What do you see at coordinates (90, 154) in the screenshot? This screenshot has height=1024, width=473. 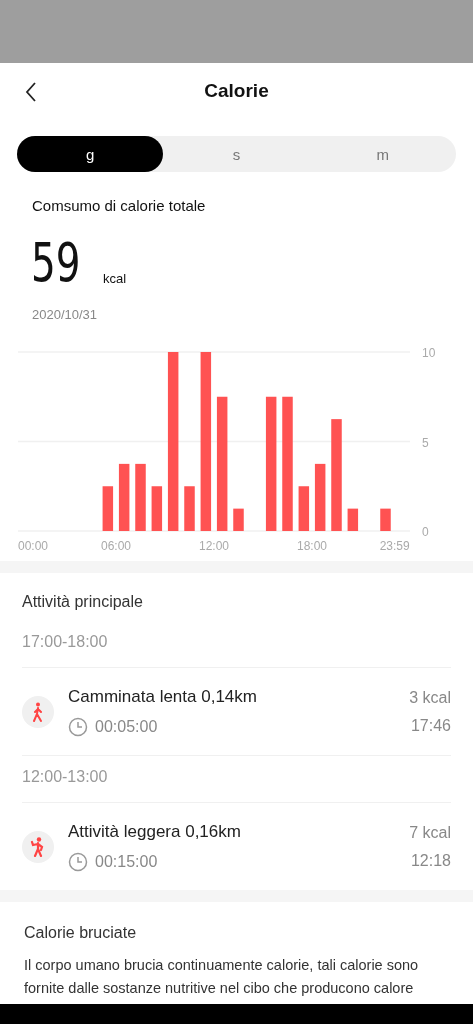 I see `period-tab: g` at bounding box center [90, 154].